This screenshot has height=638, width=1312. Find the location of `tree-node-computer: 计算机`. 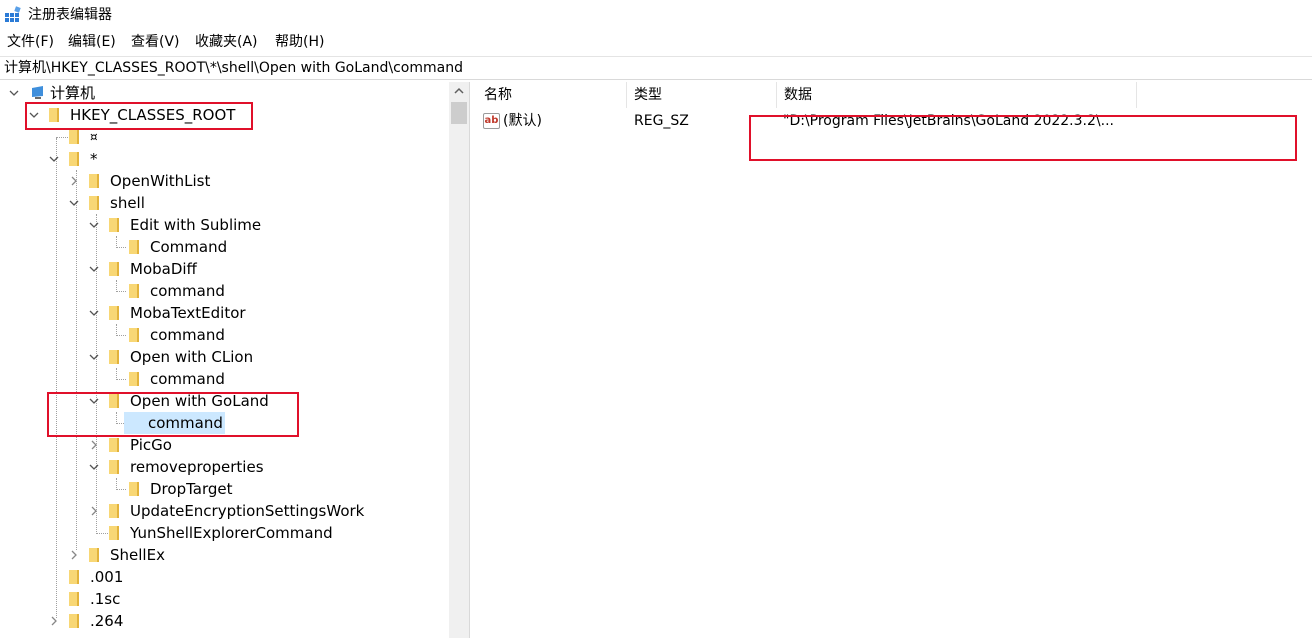

tree-node-computer: 计算机 is located at coordinates (224, 93).